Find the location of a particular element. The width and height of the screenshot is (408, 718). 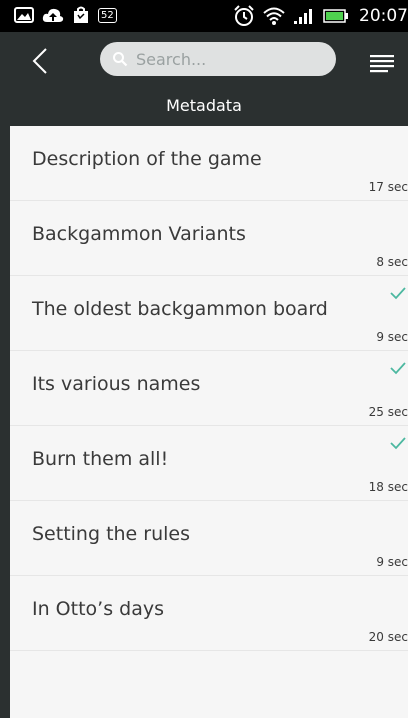

left-edge-strip is located at coordinates (5, 422).